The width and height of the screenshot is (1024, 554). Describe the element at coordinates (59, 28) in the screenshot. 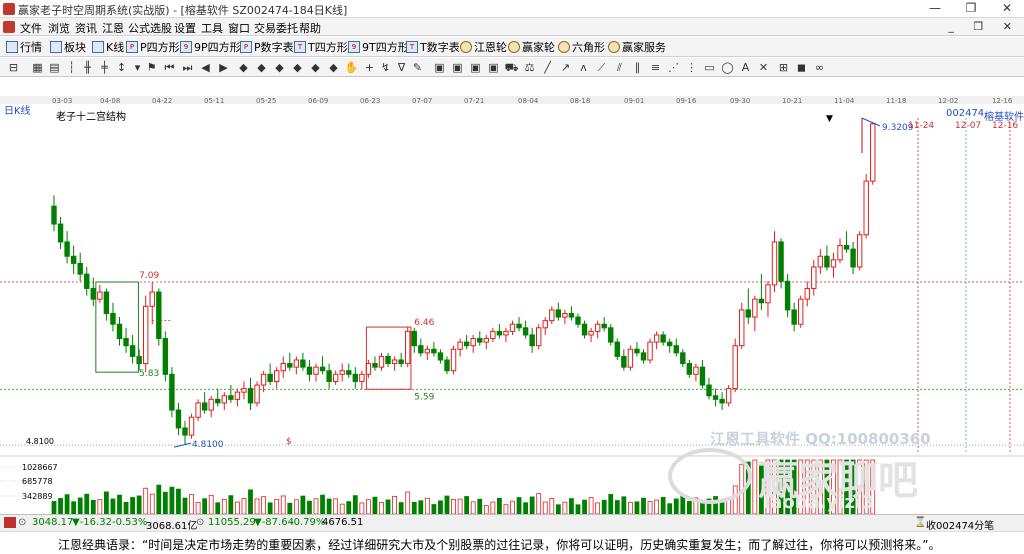

I see `menu-browse: 浏览` at that location.